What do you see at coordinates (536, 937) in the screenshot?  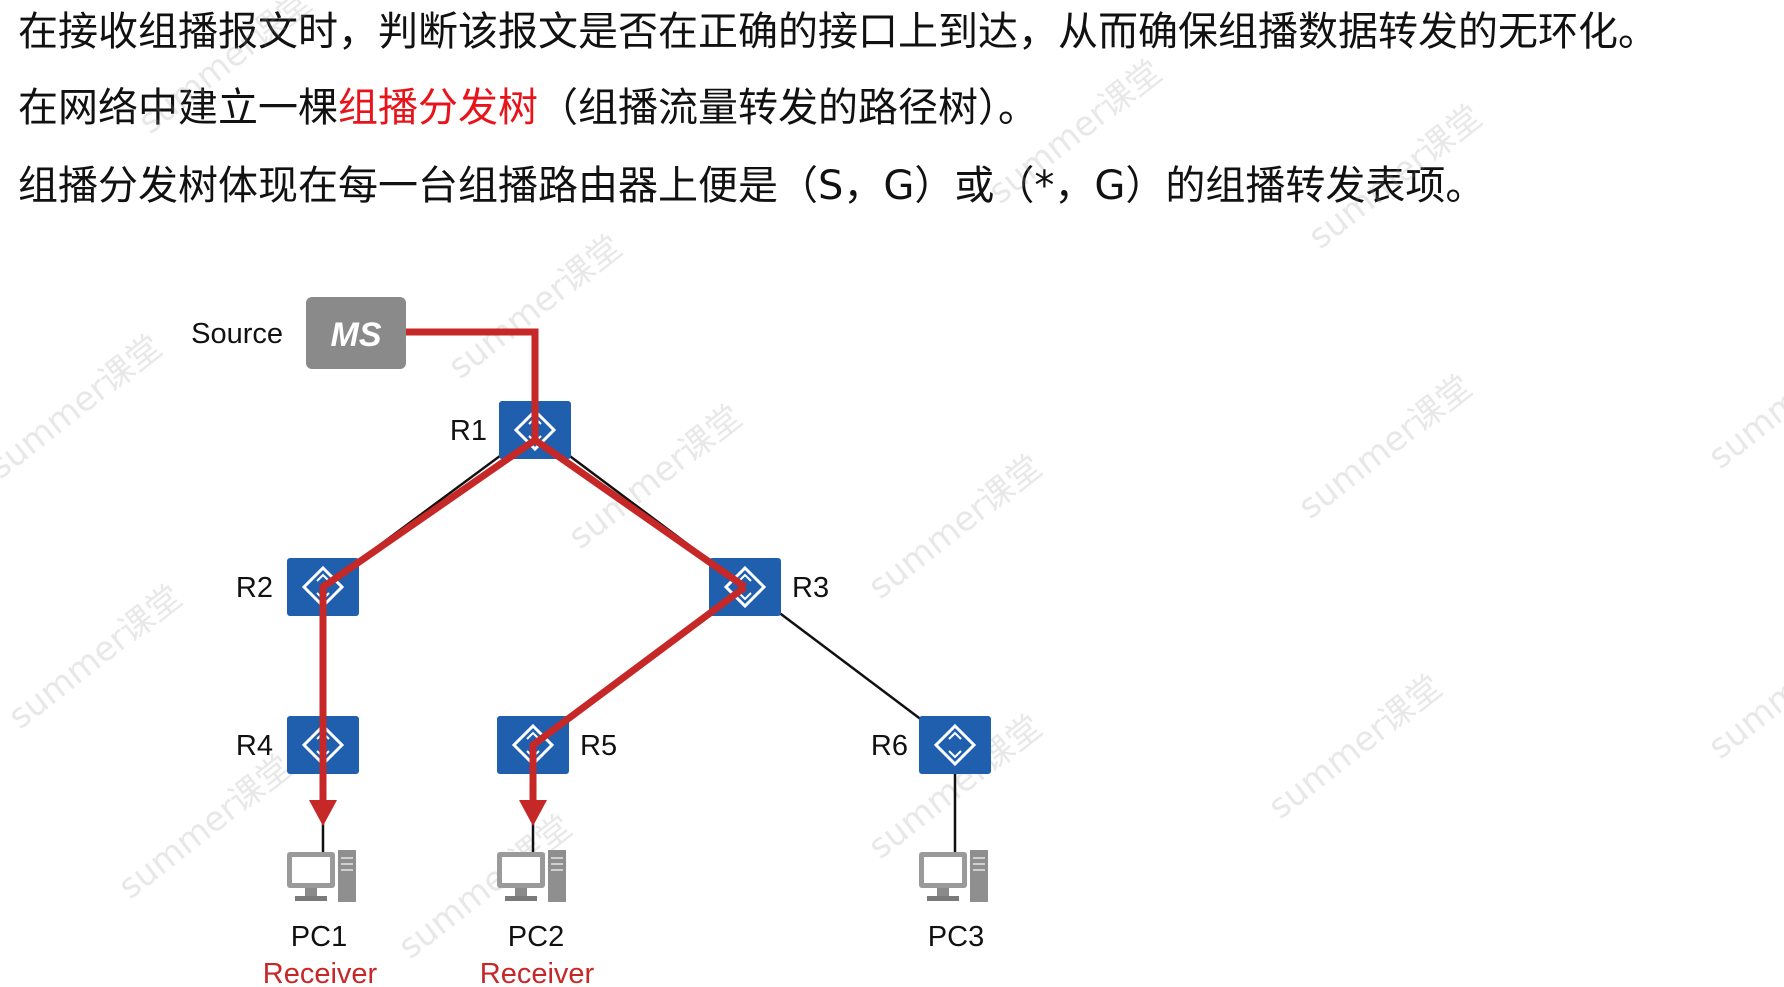 I see `pc-label: PC2` at bounding box center [536, 937].